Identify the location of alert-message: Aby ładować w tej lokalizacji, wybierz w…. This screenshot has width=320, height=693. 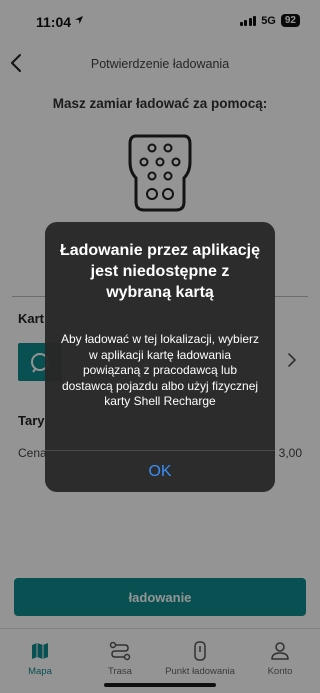
(160, 370).